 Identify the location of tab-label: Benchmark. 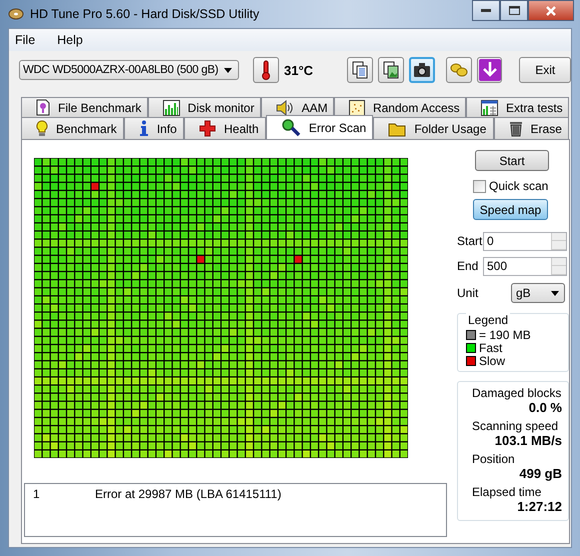
(86, 129).